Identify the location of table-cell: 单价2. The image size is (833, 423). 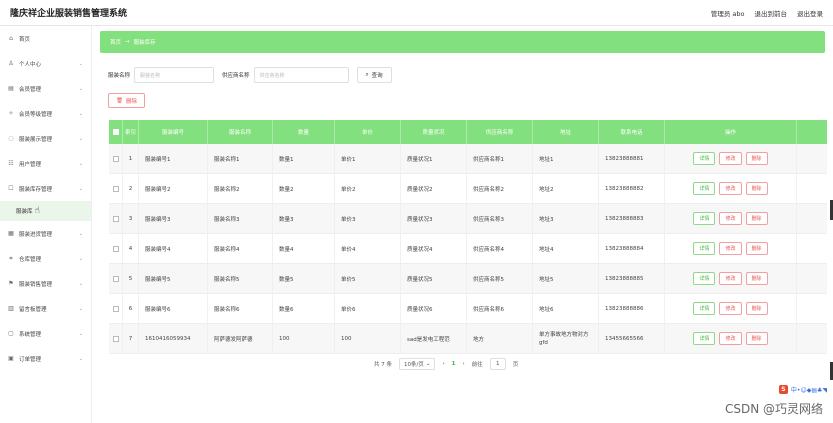
(368, 188).